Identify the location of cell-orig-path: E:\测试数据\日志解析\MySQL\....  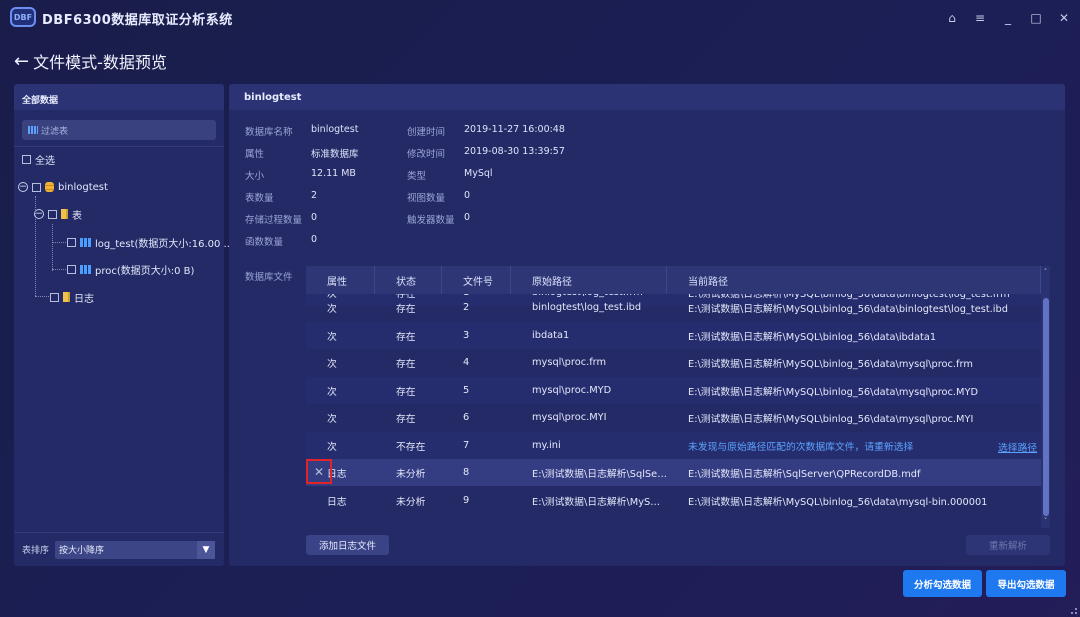
(599, 502).